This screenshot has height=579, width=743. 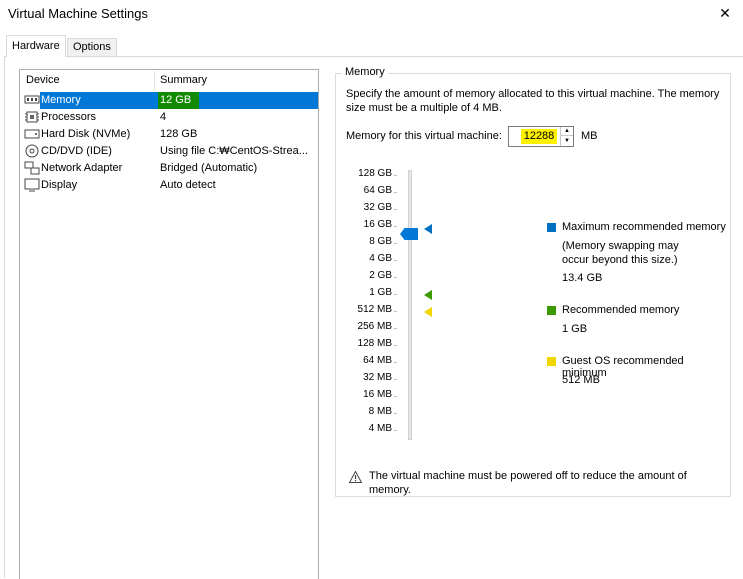 I want to click on rec-legend-swatch, so click(x=551, y=310).